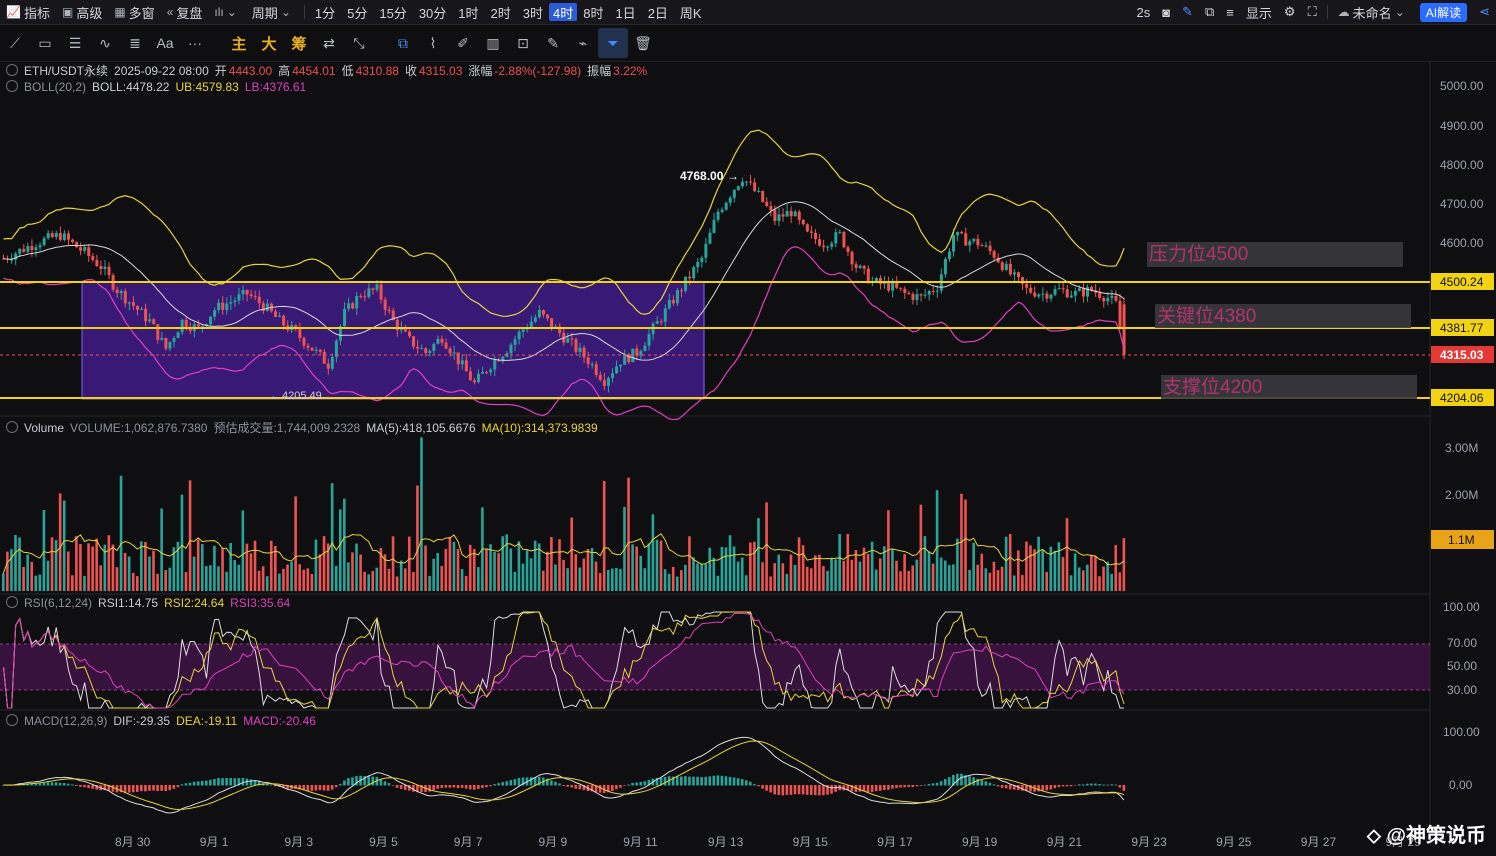  I want to click on layout-button: ☁ 未命名 ⌄, so click(1373, 12).